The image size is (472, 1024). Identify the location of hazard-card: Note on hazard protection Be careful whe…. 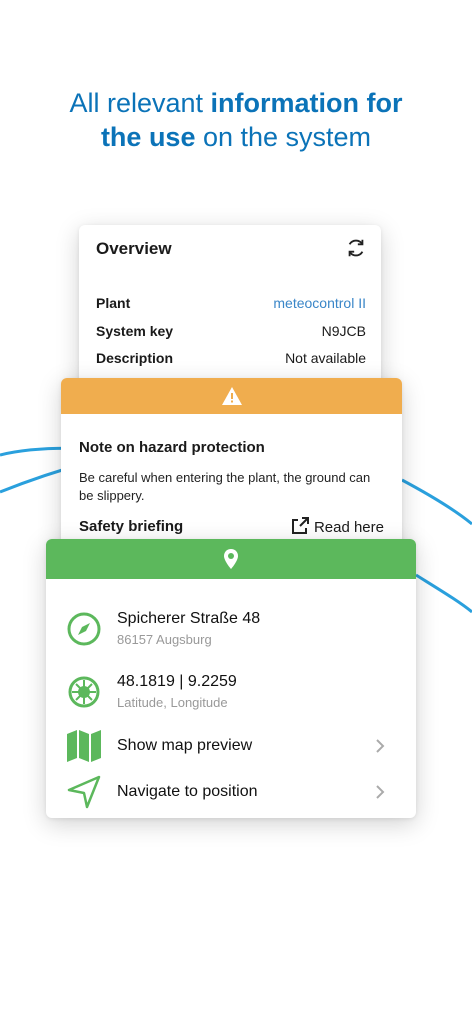
(231, 465).